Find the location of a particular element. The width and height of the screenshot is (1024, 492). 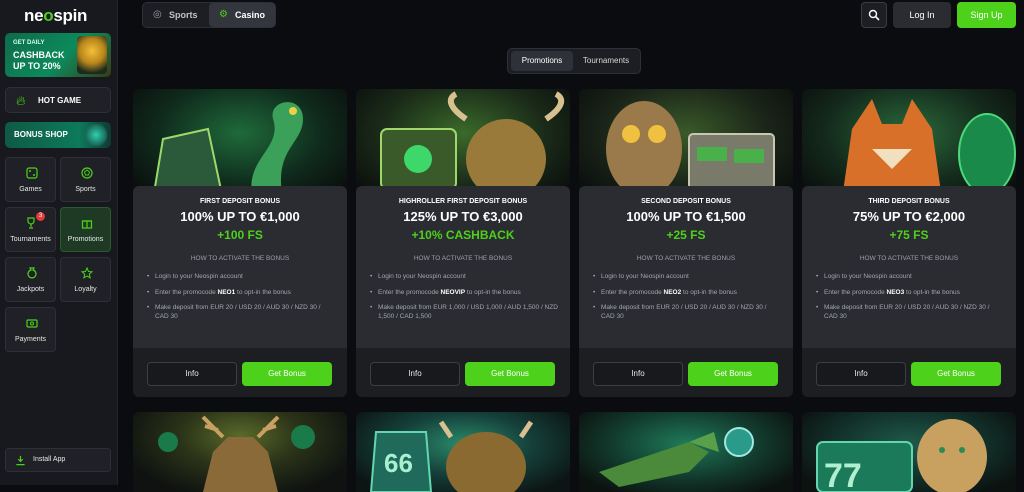

casino-tab: ⚙︎ Casino is located at coordinates (242, 15).